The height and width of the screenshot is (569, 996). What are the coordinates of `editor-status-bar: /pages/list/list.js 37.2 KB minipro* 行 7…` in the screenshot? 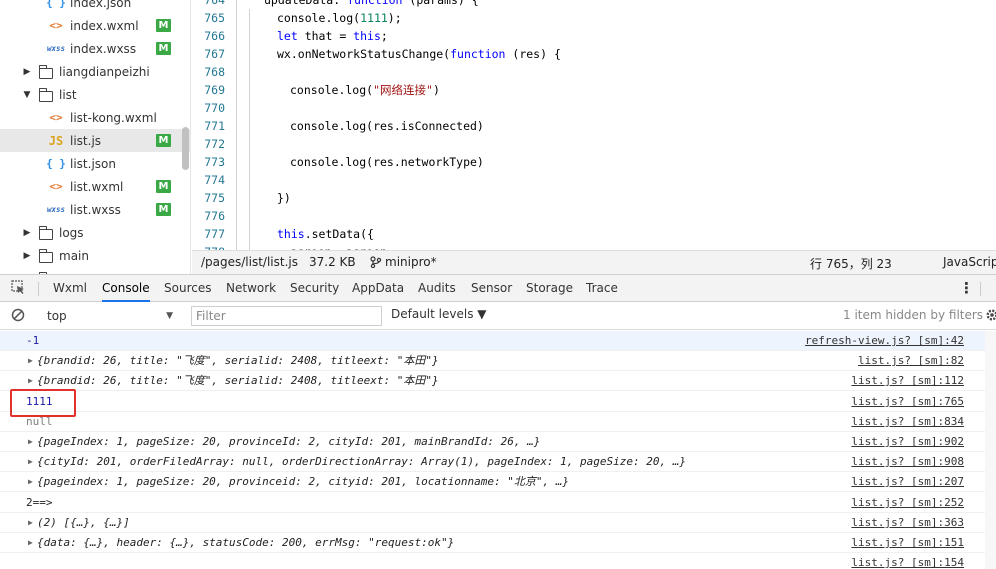 It's located at (594, 262).